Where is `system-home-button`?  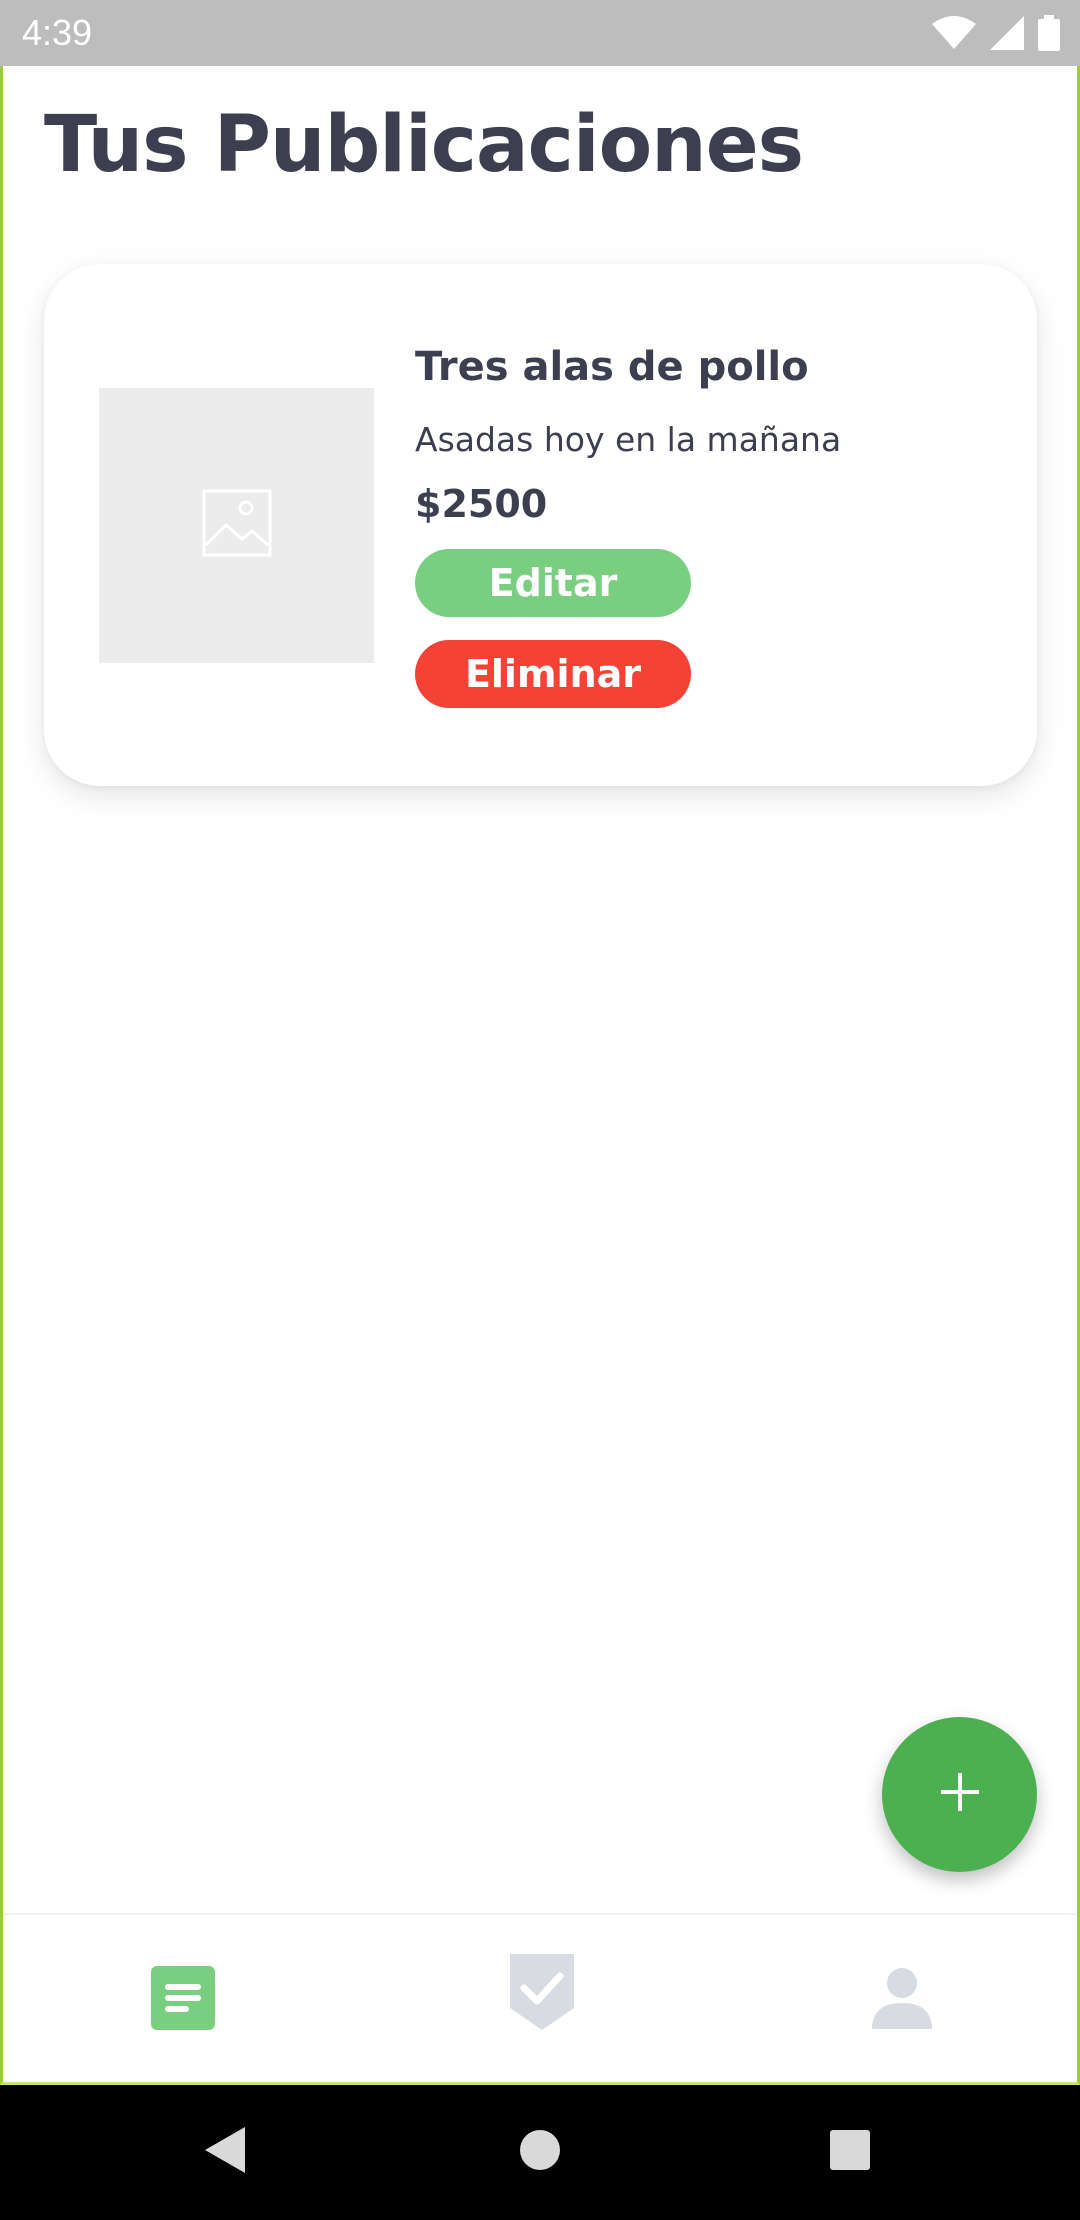
system-home-button is located at coordinates (540, 2152).